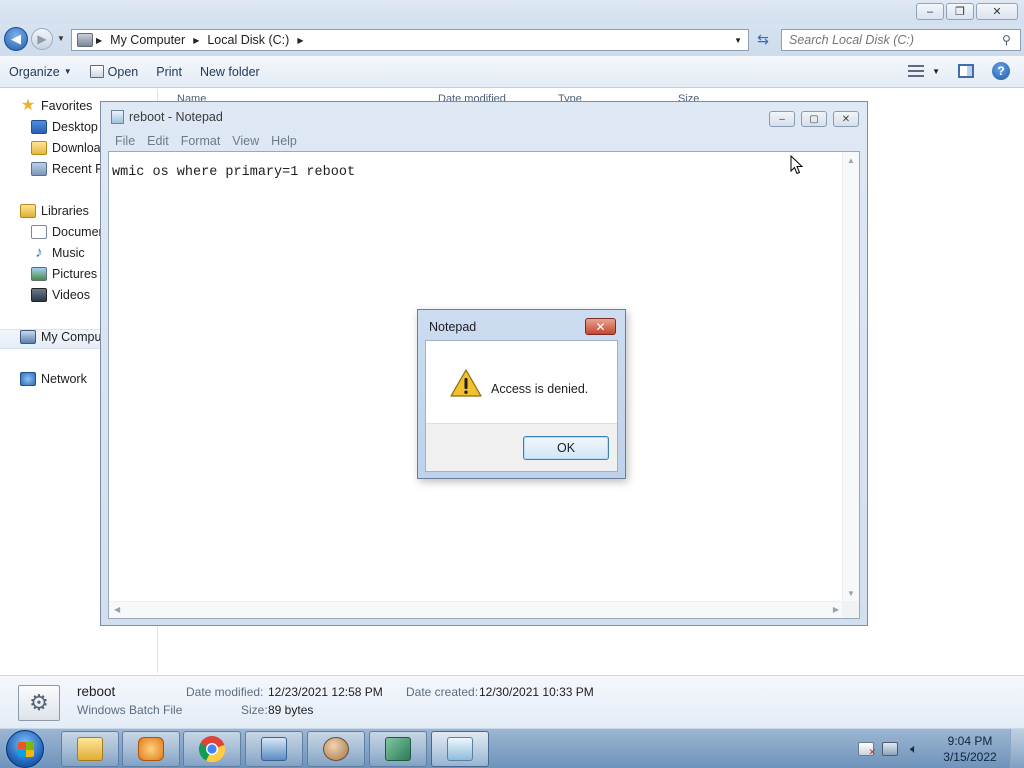  Describe the element at coordinates (512, 12) in the screenshot. I see `explorer-caption-bar: ‒ ❐ ✕` at that location.